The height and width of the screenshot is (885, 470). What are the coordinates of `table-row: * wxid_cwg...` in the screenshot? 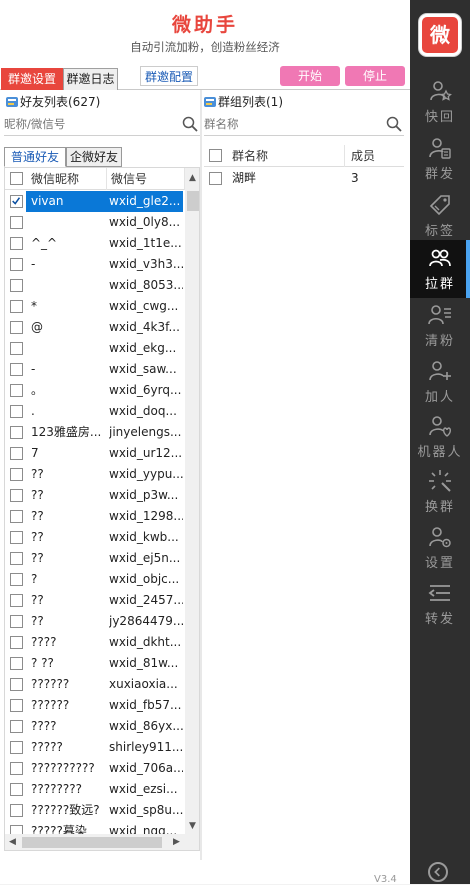 It's located at (94, 306).